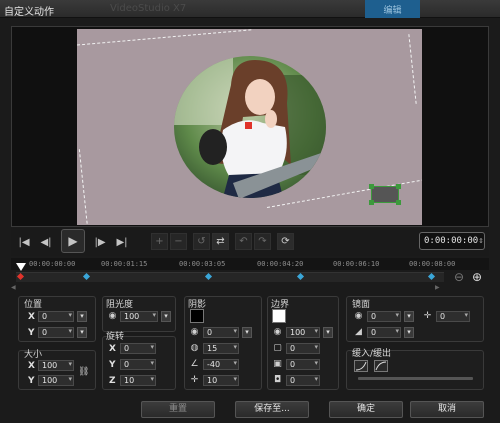 The image size is (500, 423). What do you see at coordinates (279, 316) in the screenshot?
I see `border-color-swatch` at bounding box center [279, 316].